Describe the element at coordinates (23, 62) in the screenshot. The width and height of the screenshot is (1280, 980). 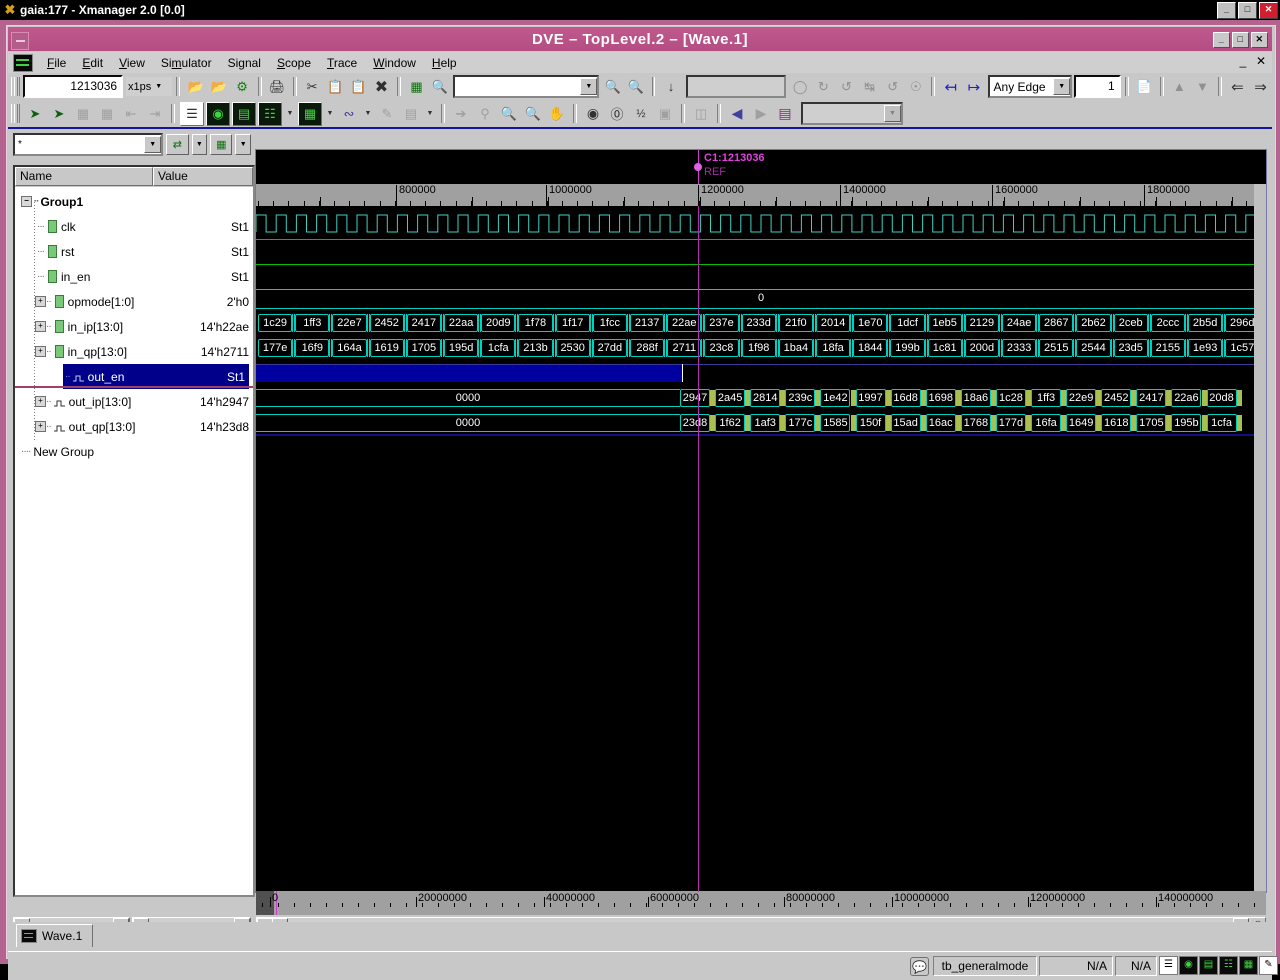
I see `dve-app-icon` at that location.